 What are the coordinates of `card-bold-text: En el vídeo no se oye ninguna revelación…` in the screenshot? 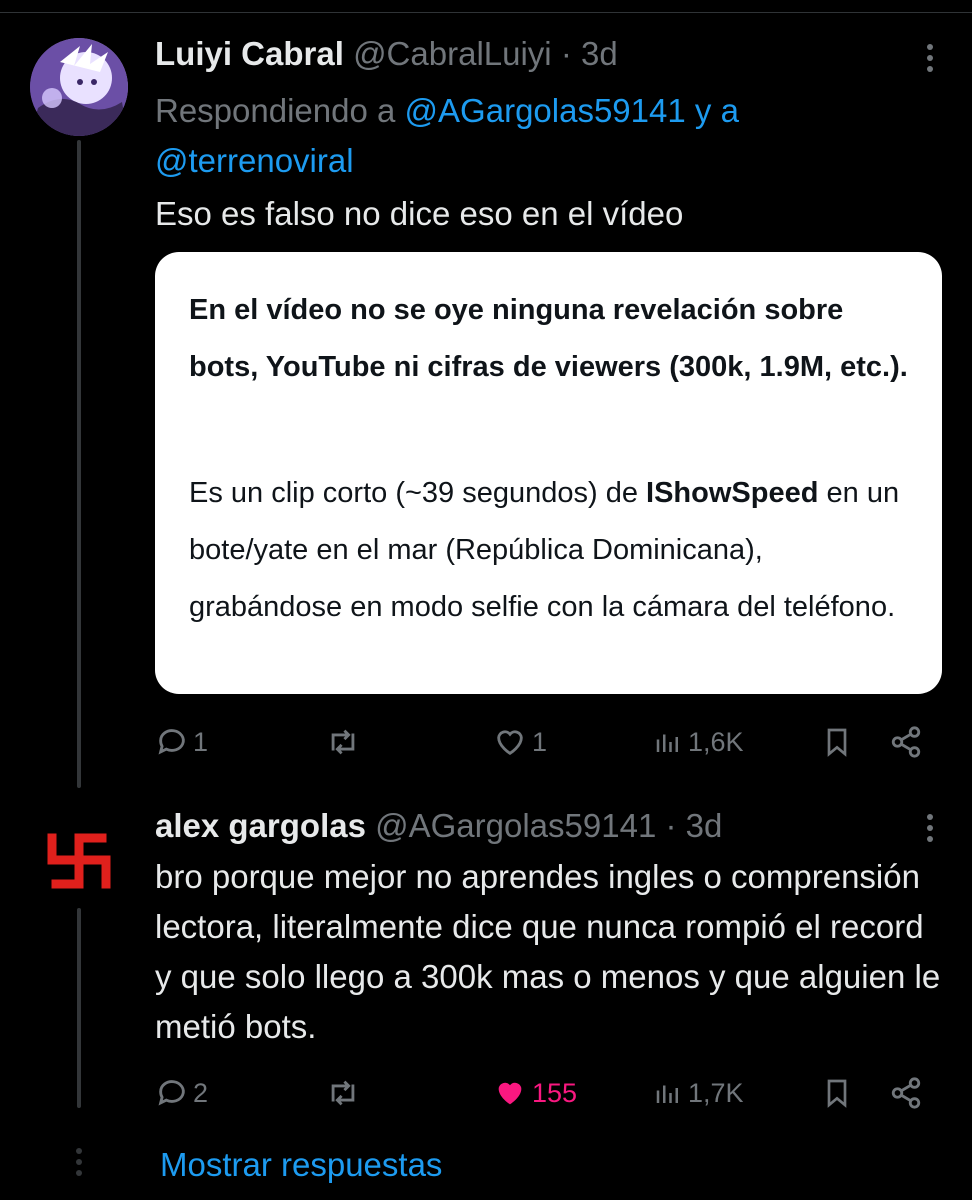 It's located at (548, 338).